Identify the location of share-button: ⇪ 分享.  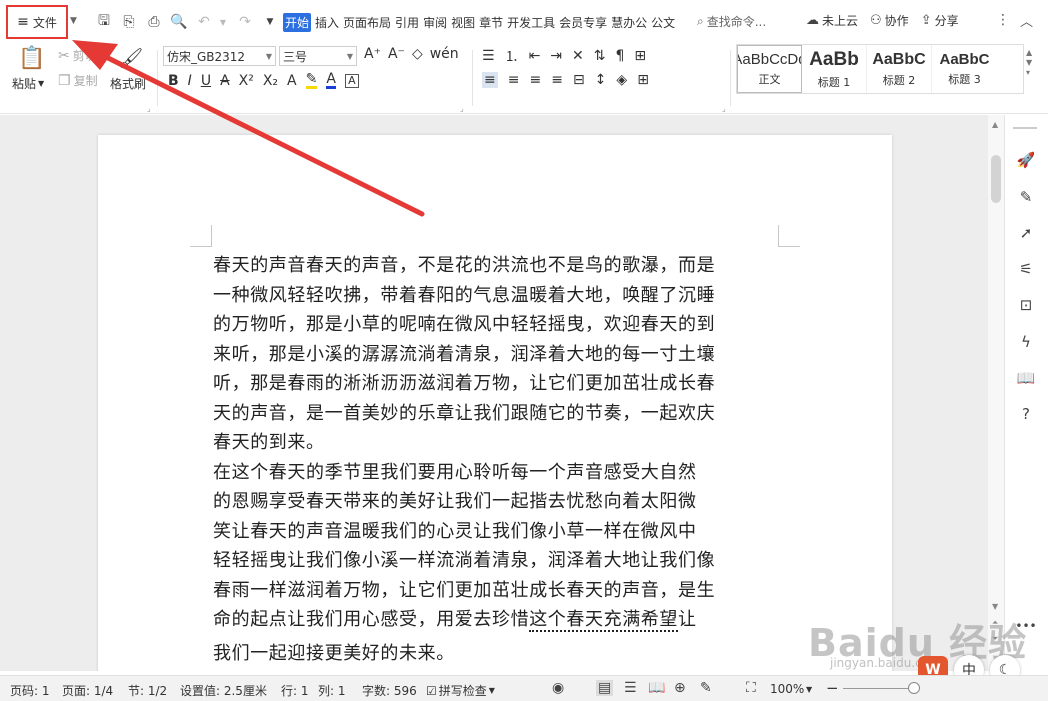
(940, 20).